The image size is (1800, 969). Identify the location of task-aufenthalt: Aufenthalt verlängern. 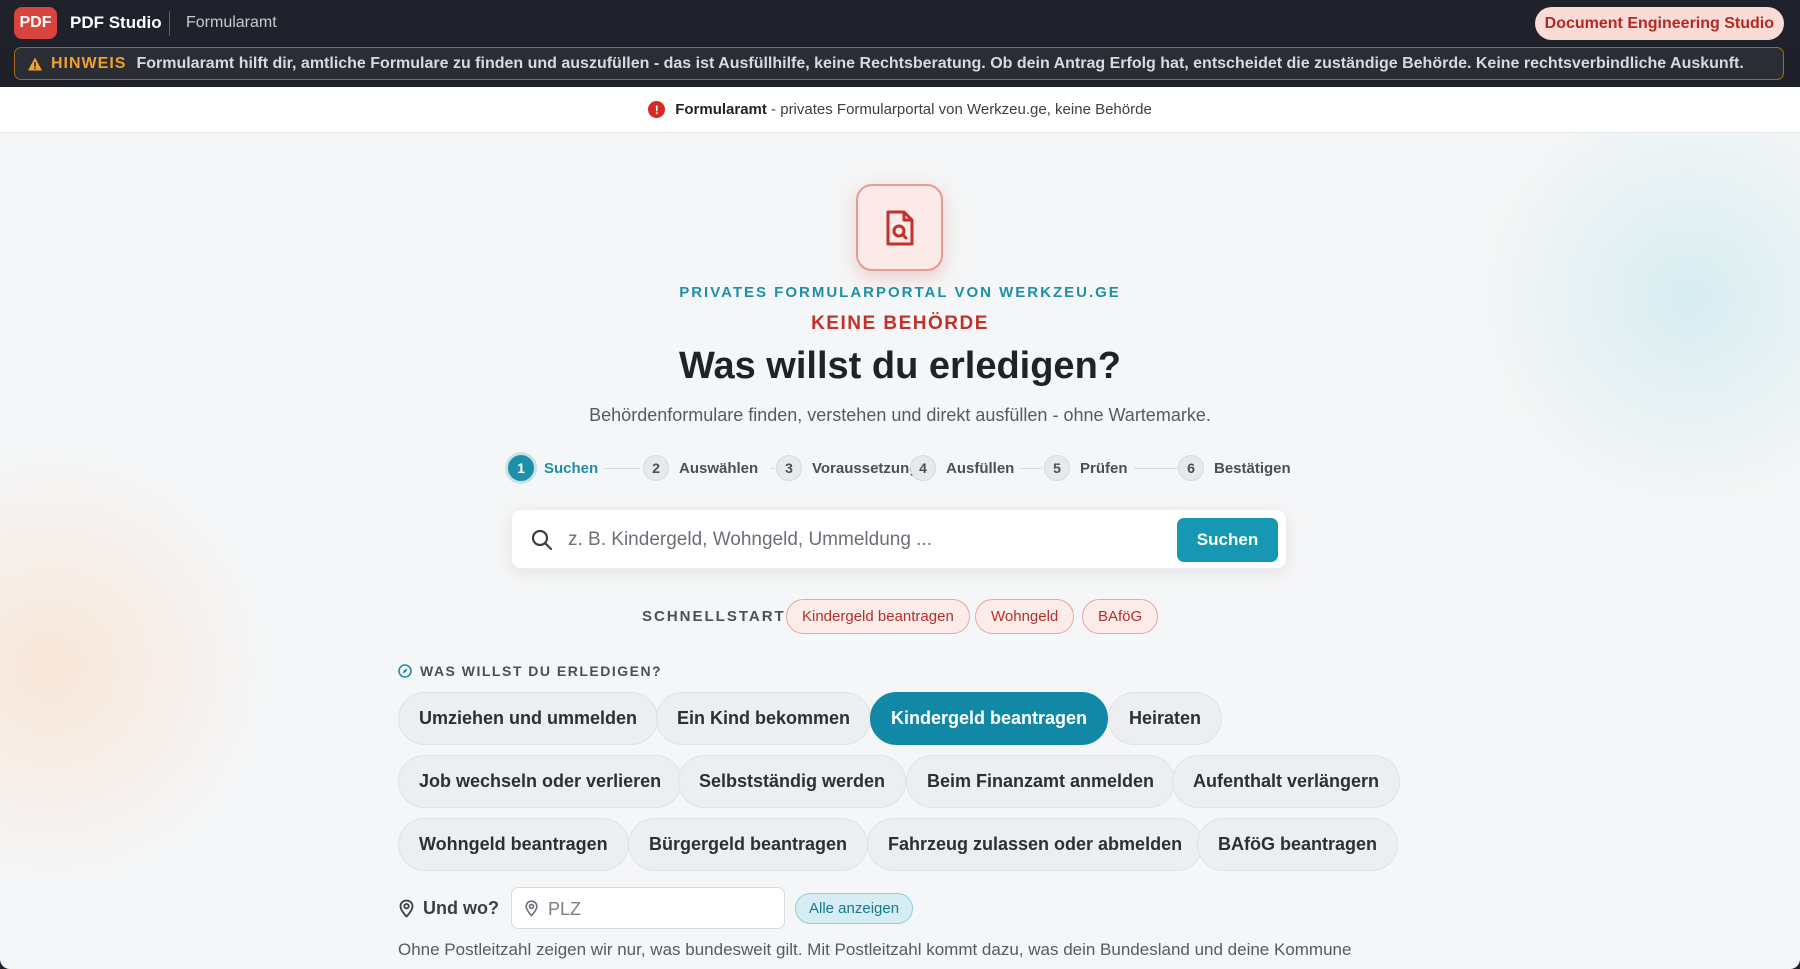
(1286, 781).